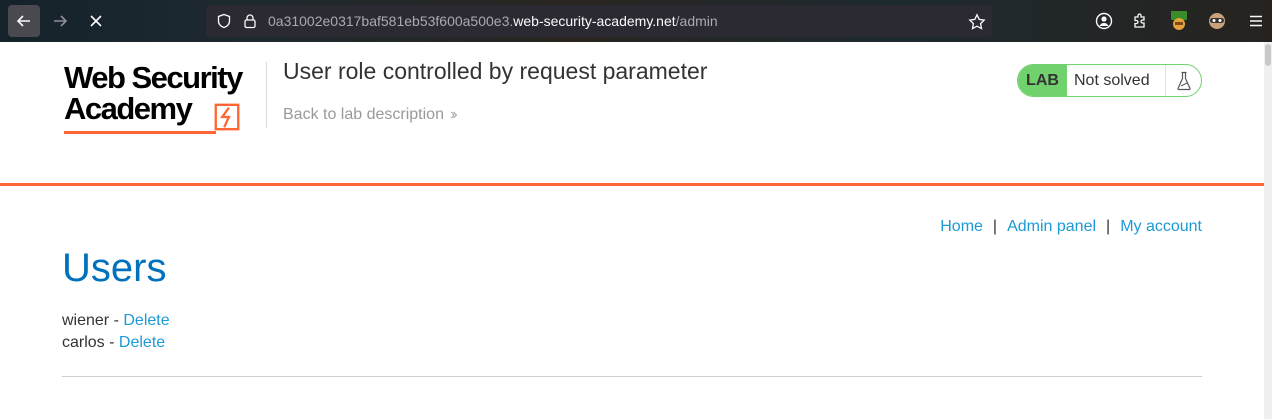 Image resolution: width=1272 pixels, height=419 pixels. What do you see at coordinates (224, 23) in the screenshot?
I see `shield-icon` at bounding box center [224, 23].